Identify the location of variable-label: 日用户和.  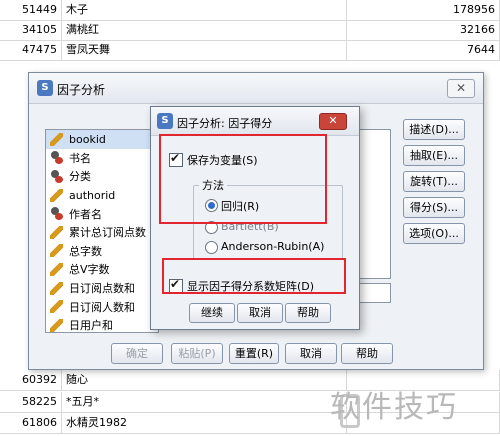
(91, 326).